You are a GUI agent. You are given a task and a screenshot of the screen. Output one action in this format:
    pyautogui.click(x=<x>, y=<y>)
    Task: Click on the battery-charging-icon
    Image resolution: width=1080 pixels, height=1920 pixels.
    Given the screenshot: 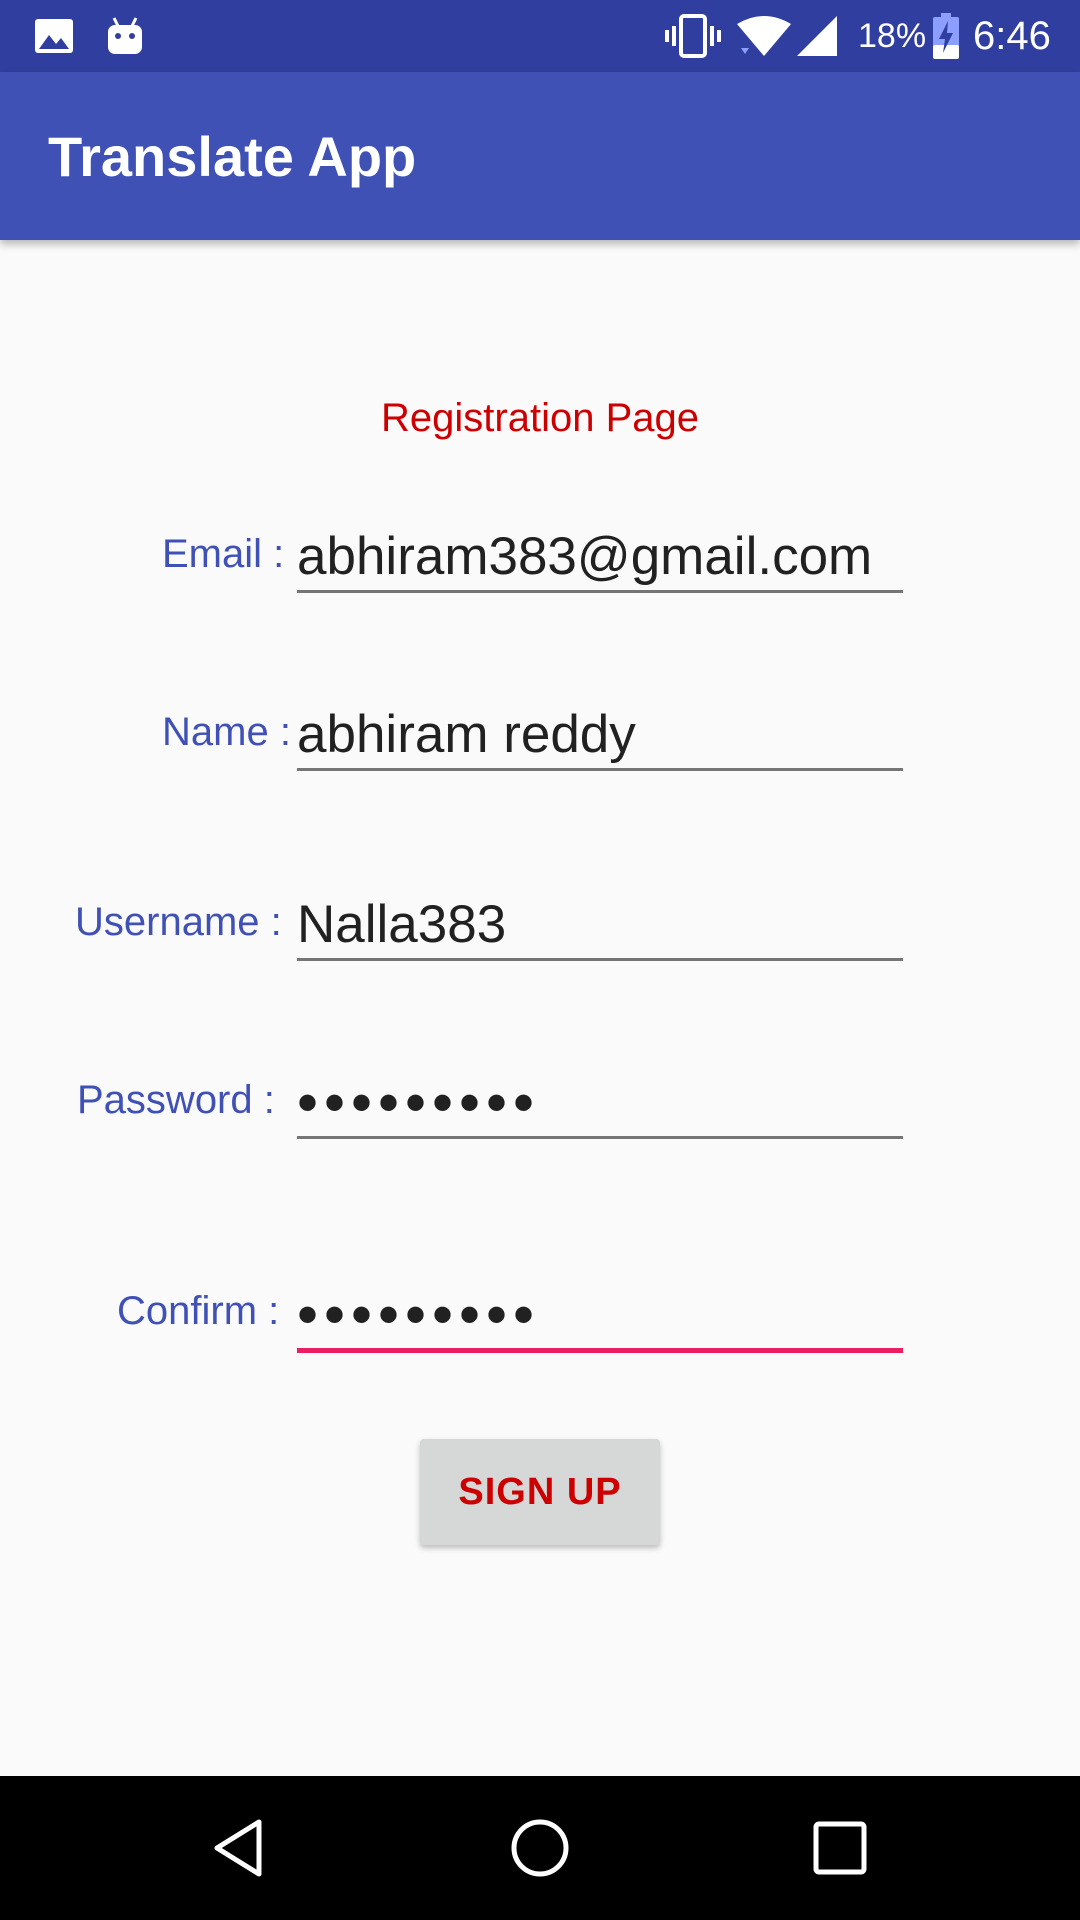 What is the action you would take?
    pyautogui.click(x=946, y=36)
    